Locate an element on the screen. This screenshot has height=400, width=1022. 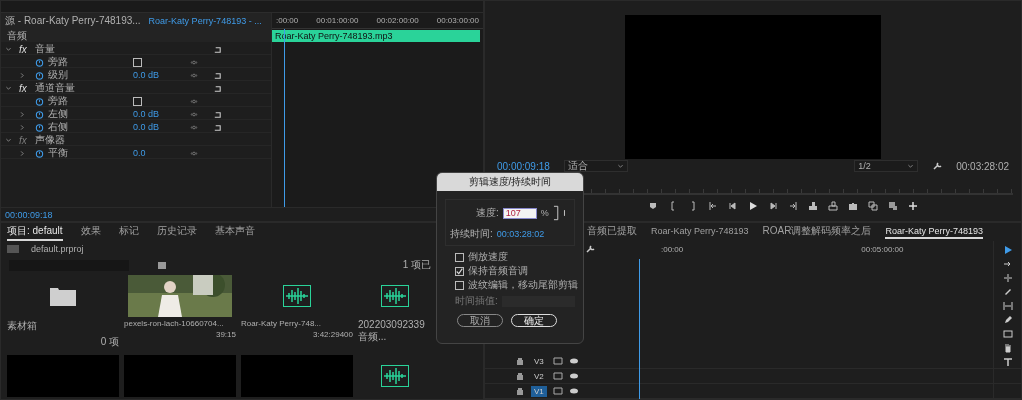
panel-tab: 基本声音 is located at coordinates (234, 232).